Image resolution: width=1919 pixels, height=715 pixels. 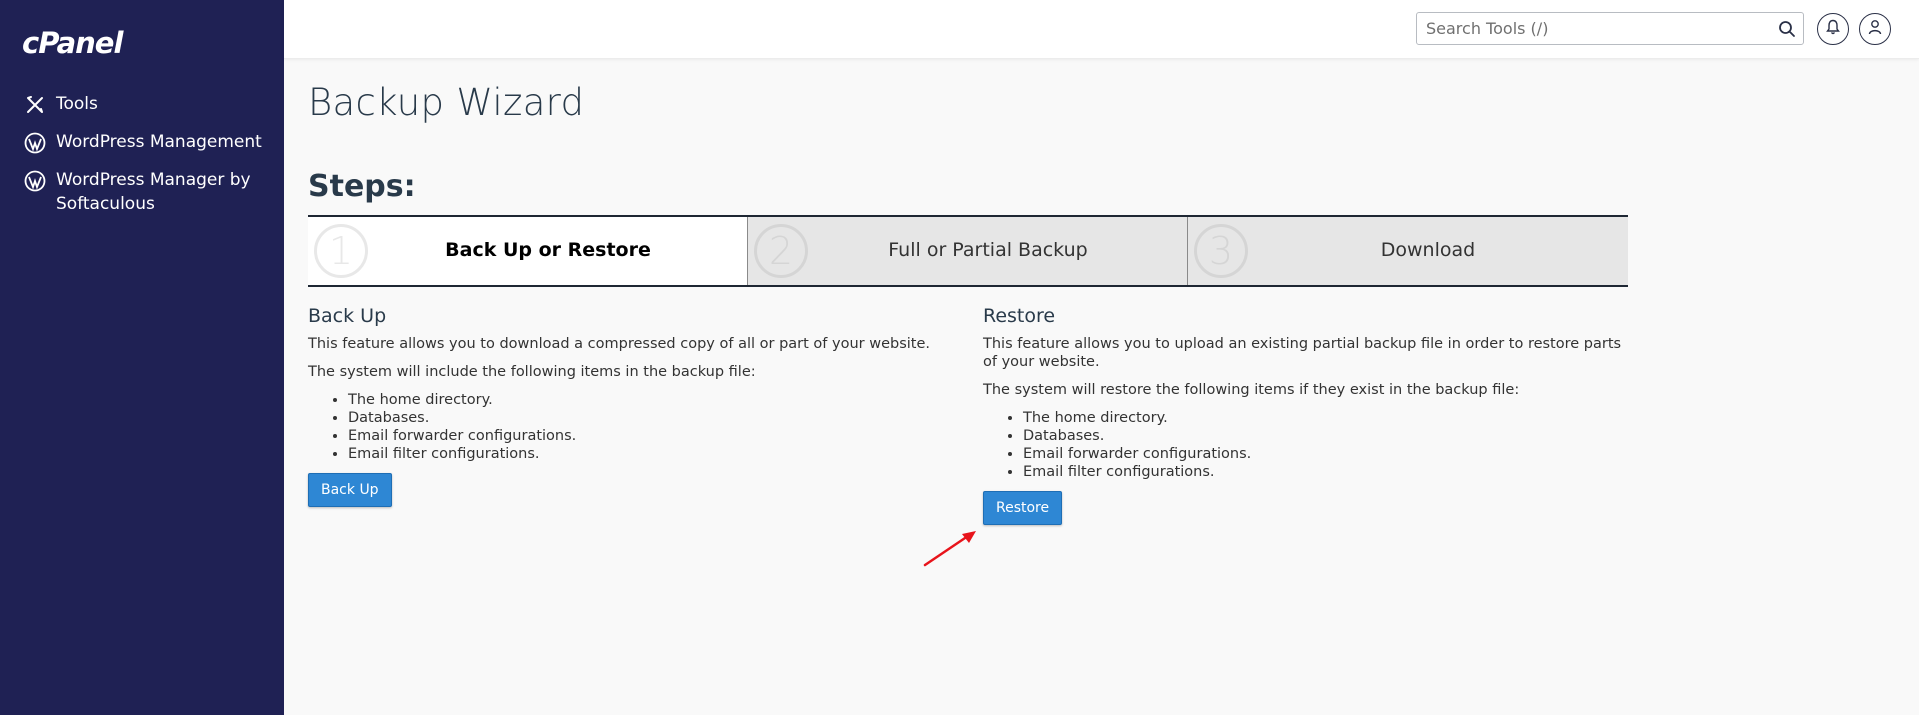 What do you see at coordinates (77, 104) in the screenshot?
I see `sidebar-item-label: Tools` at bounding box center [77, 104].